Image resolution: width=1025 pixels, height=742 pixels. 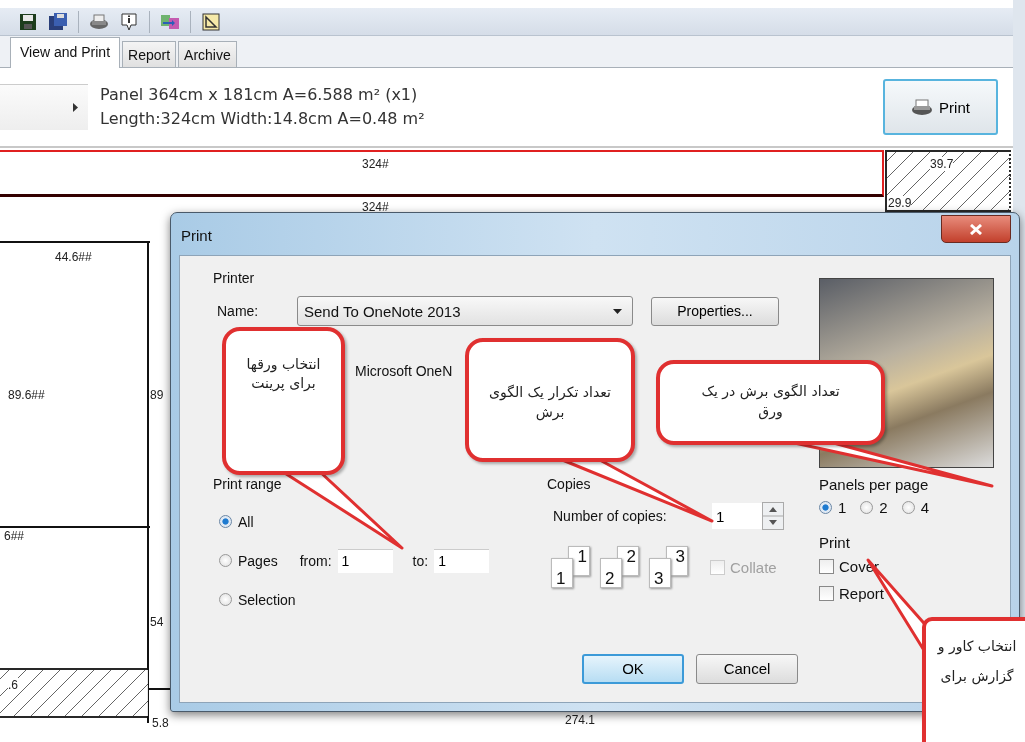 What do you see at coordinates (462, 560) in the screenshot?
I see `to-page-field: 1` at bounding box center [462, 560].